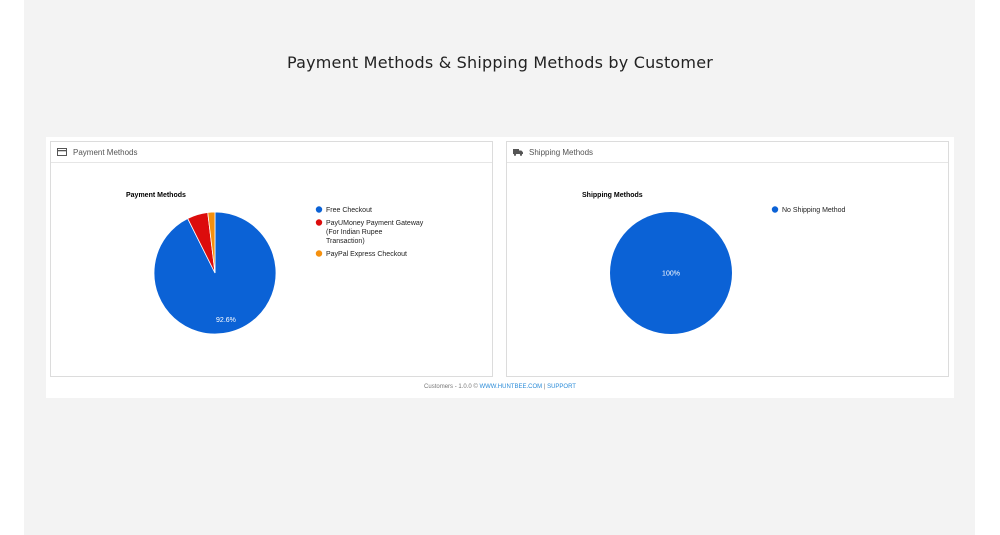 This screenshot has height=535, width=1000. I want to click on payment-panel-header: Payment Methods, so click(271, 152).